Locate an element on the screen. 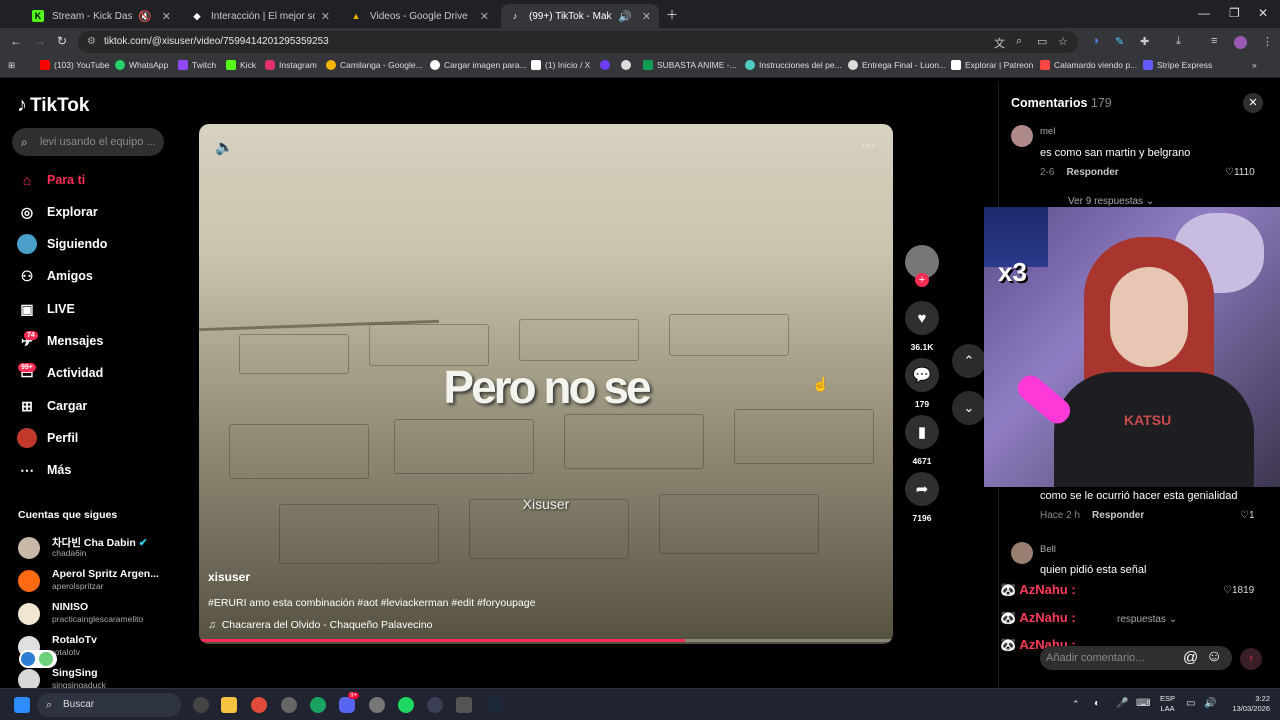 The image size is (1280, 720). like-button: ♥ 36.1K is located at coordinates (922, 326).